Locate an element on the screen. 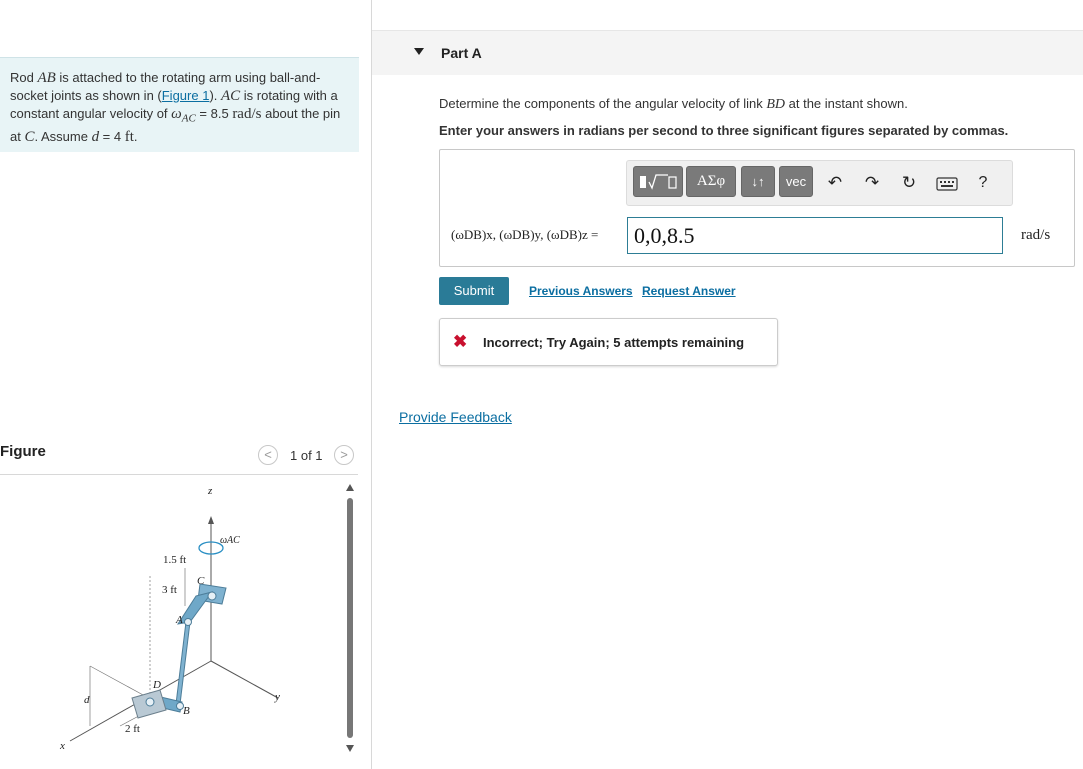 This screenshot has height=769, width=1083. problem-text: = 8.5 is located at coordinates (214, 113).